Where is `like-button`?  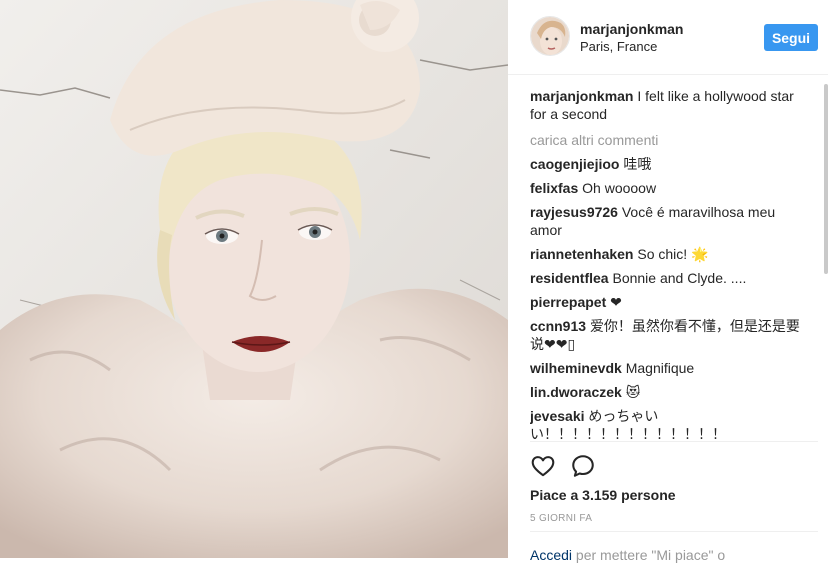
like-button is located at coordinates (543, 466).